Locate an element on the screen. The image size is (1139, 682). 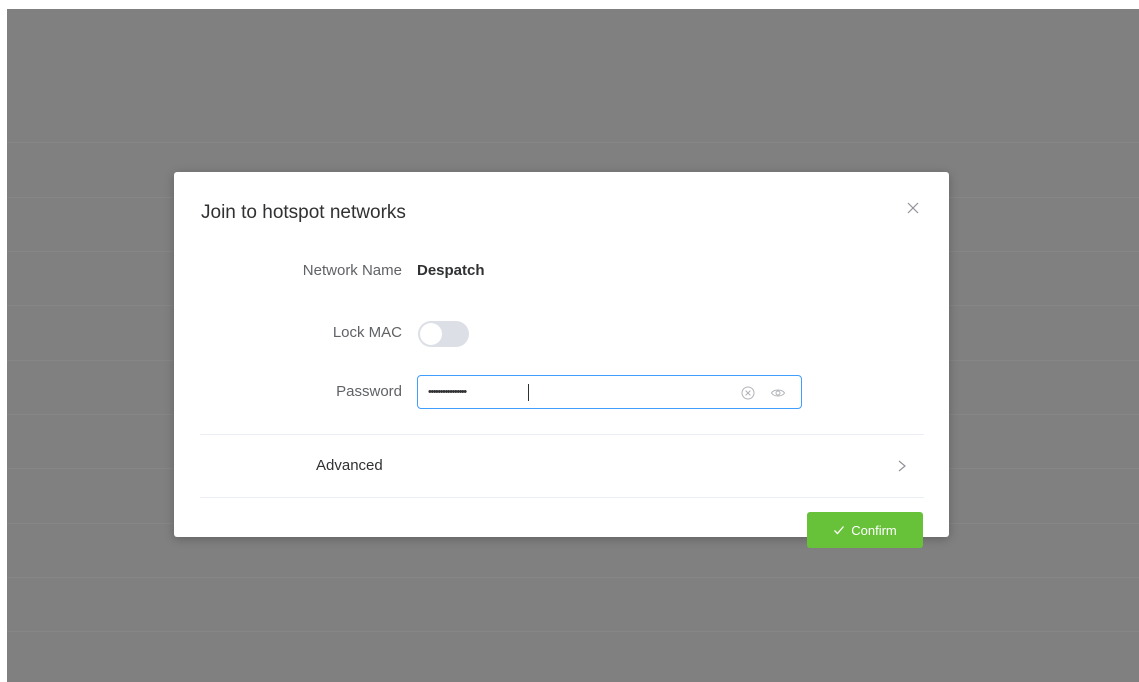
section-divider is located at coordinates (562, 497).